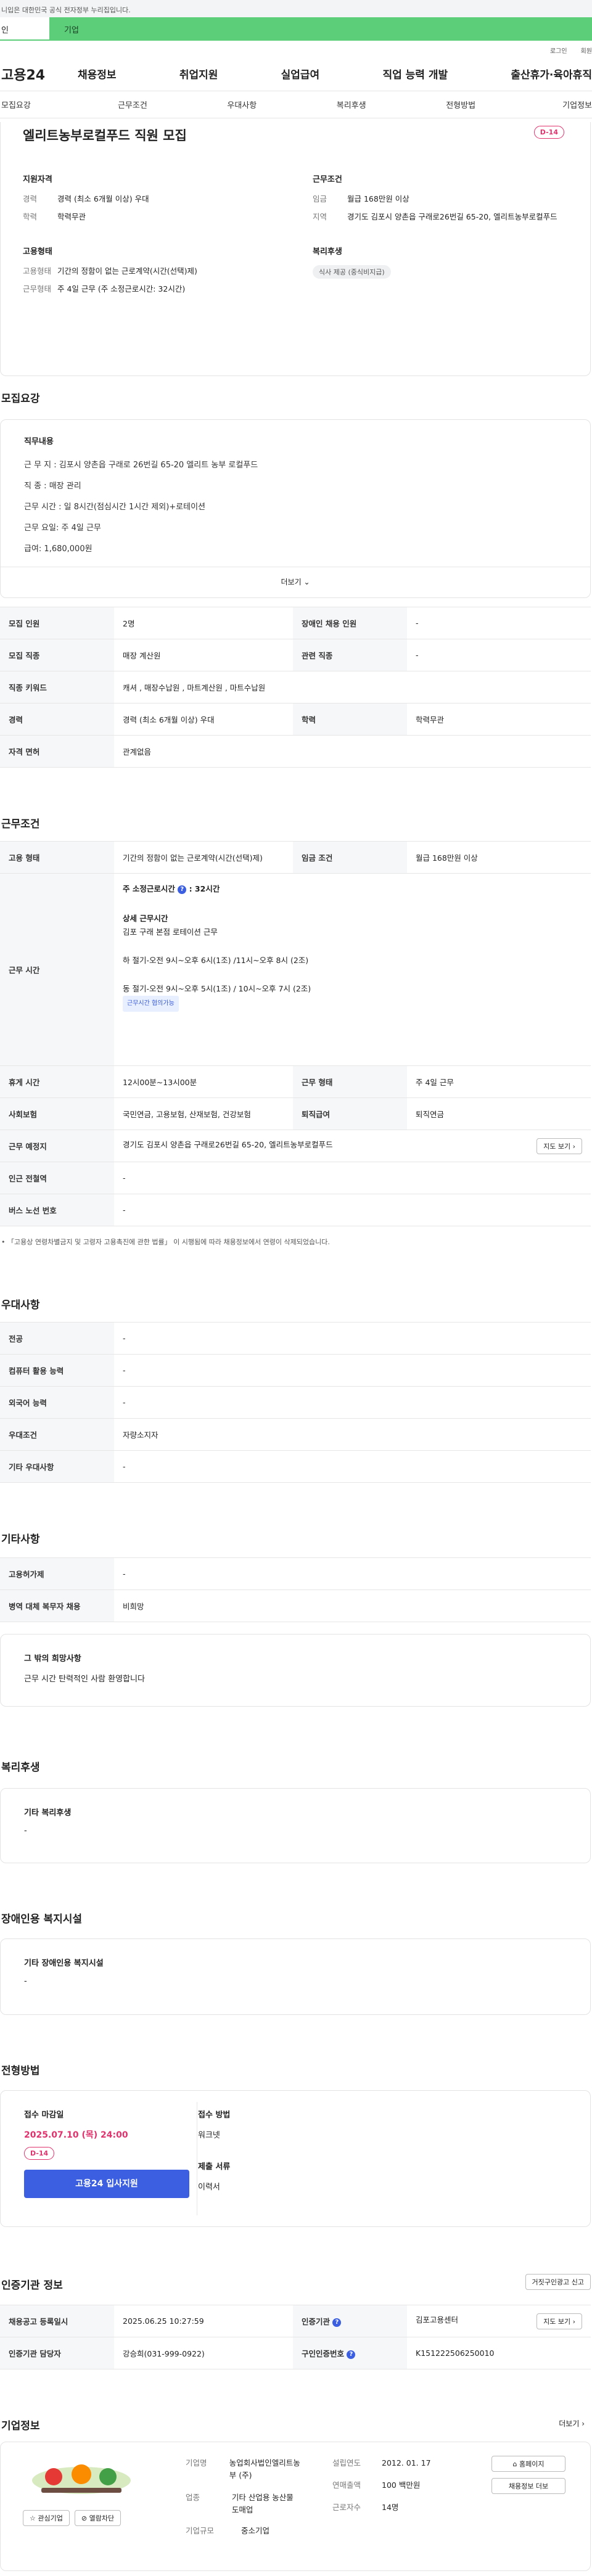 The image size is (592, 2576). What do you see at coordinates (20, 2071) in the screenshot?
I see `selection-section-title: 전형방법` at bounding box center [20, 2071].